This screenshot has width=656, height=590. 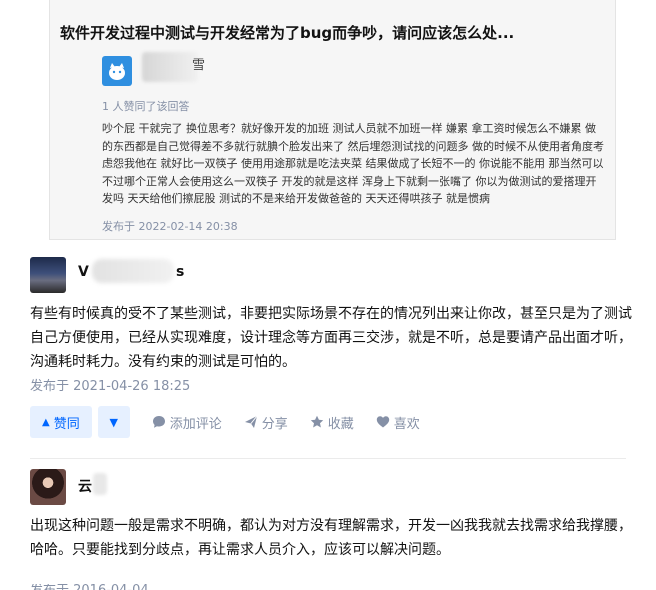 What do you see at coordinates (274, 424) in the screenshot?
I see `share-label: 分享` at bounding box center [274, 424].